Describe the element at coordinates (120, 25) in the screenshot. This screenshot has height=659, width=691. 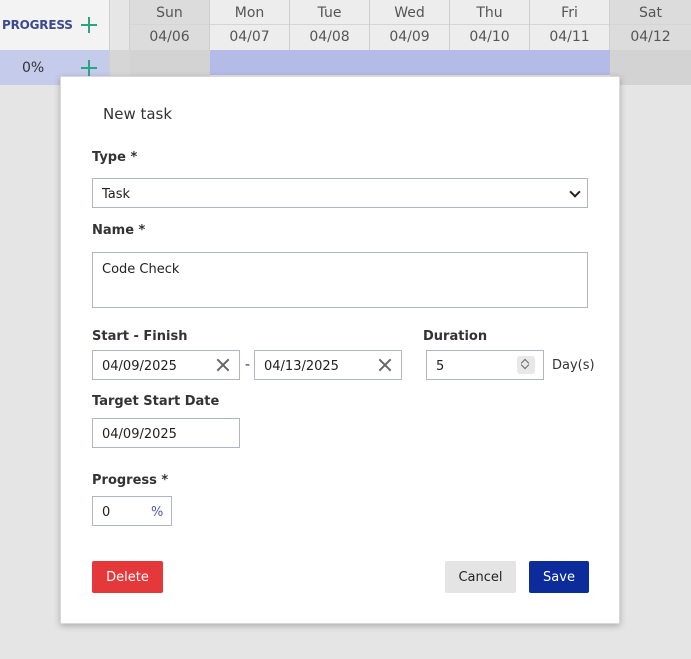
I see `header-spacer` at that location.